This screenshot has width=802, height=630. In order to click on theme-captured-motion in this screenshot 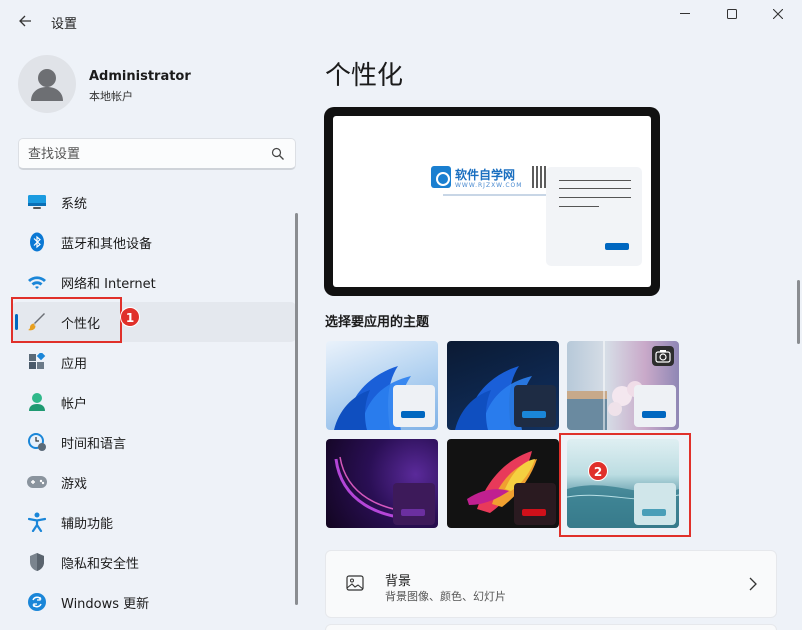, I will do `click(503, 483)`.